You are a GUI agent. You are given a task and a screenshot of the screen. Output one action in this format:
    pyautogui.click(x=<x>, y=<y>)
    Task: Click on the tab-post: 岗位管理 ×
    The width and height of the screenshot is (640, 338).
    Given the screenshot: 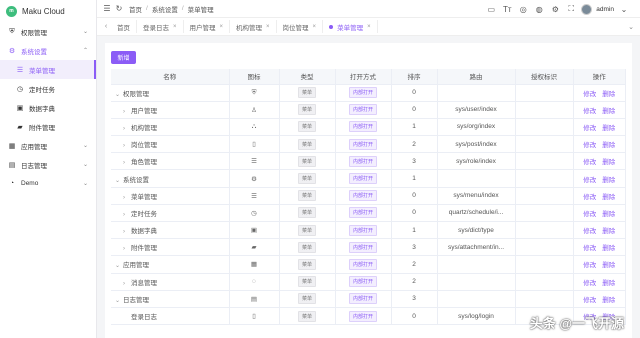 What is the action you would take?
    pyautogui.click(x=300, y=26)
    